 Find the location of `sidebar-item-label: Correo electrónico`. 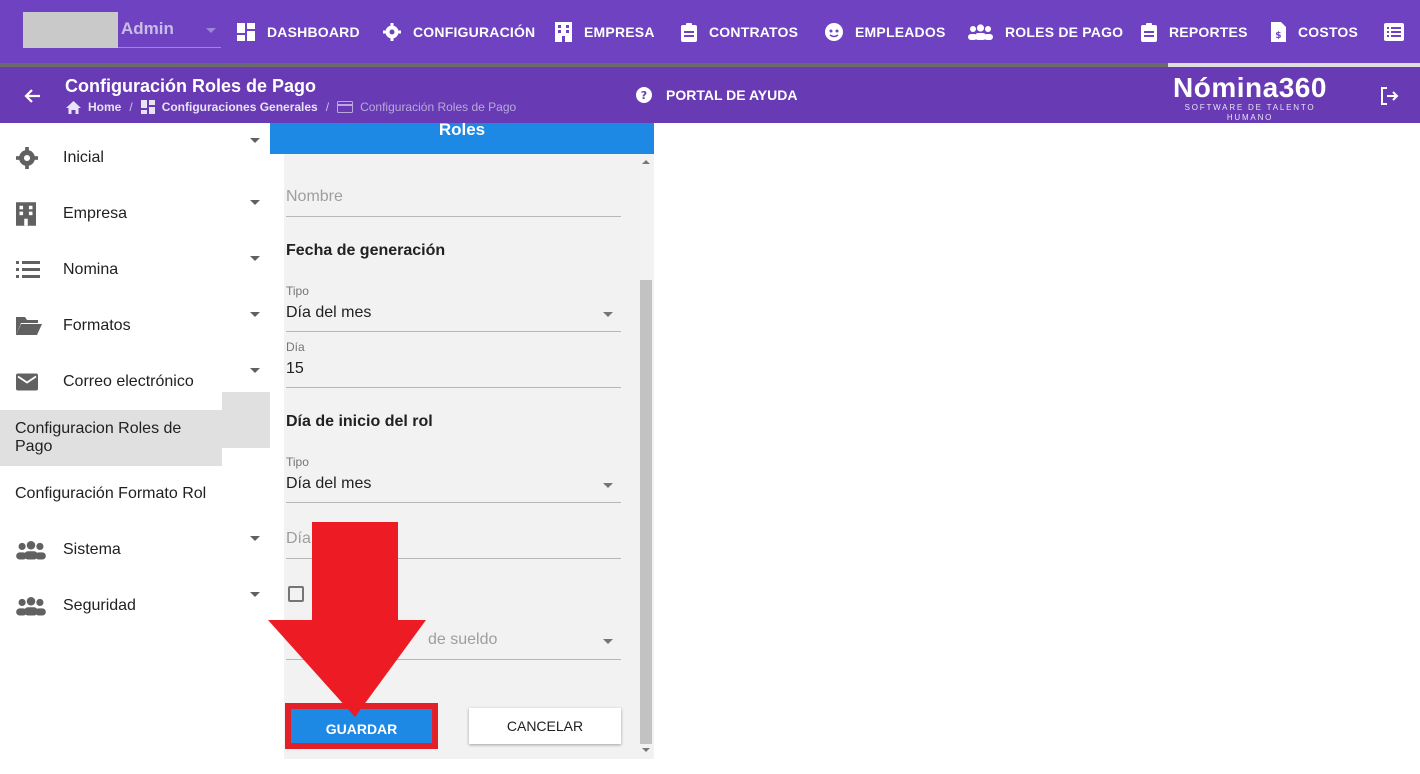

sidebar-item-label: Correo electrónico is located at coordinates (128, 381).